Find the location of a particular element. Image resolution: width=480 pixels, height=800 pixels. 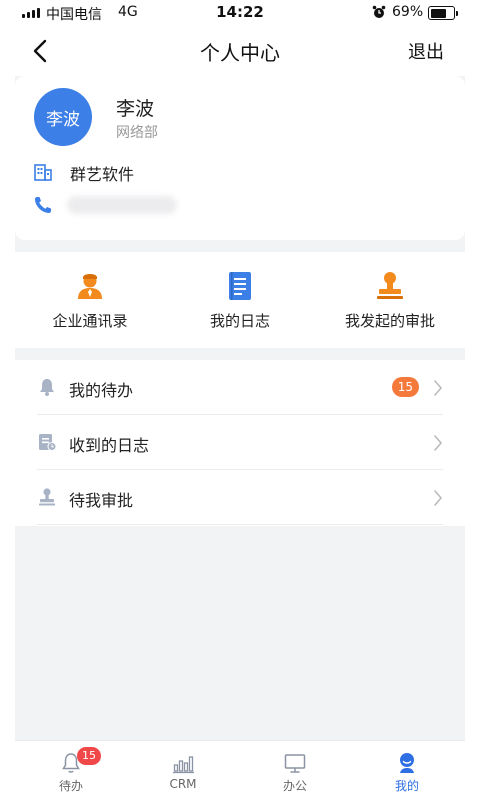

list-item-my-todos: 我的待办 15 is located at coordinates (240, 387).